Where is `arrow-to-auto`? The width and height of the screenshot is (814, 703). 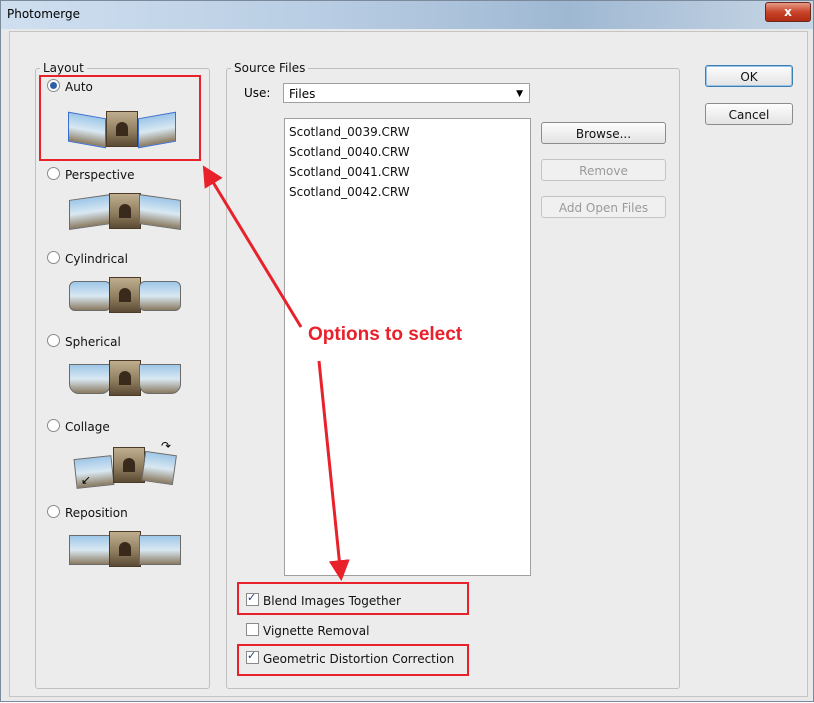 arrow-to-auto is located at coordinates (252, 246).